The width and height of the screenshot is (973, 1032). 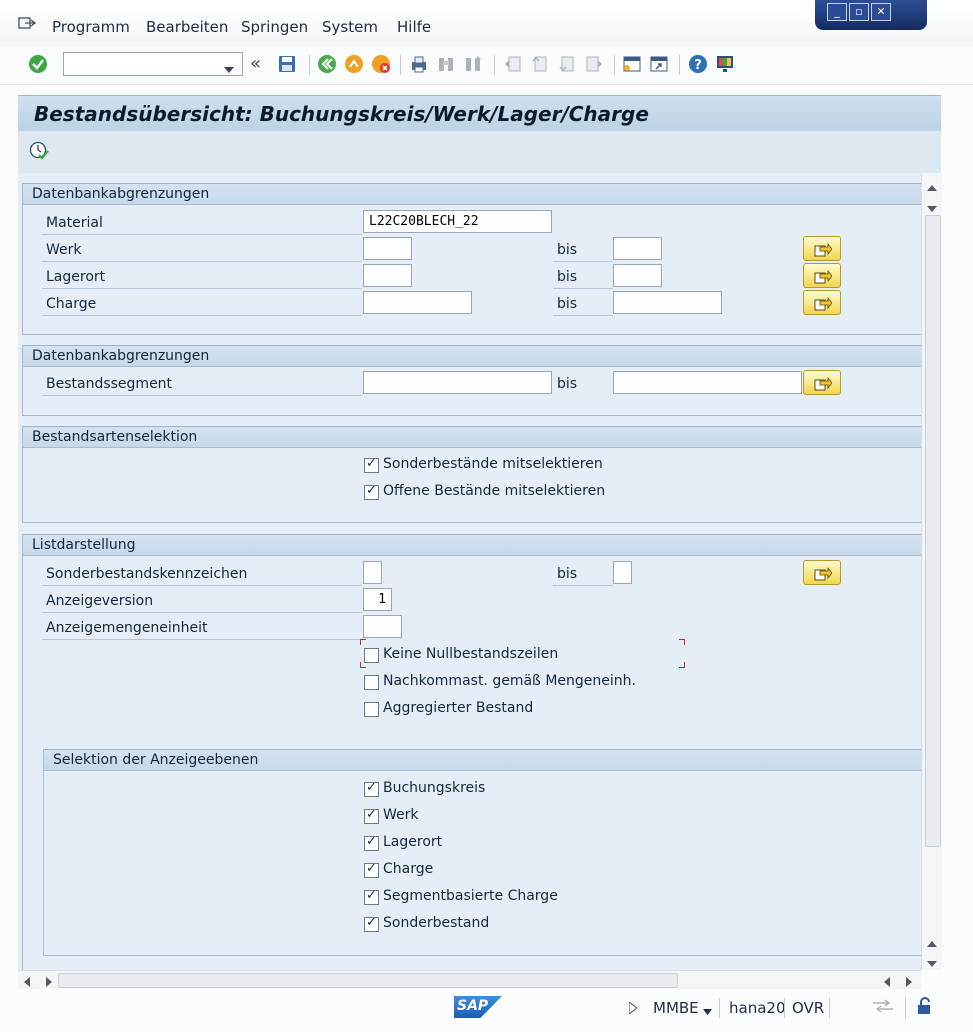 I want to click on system-menu-icon, so click(x=27, y=26).